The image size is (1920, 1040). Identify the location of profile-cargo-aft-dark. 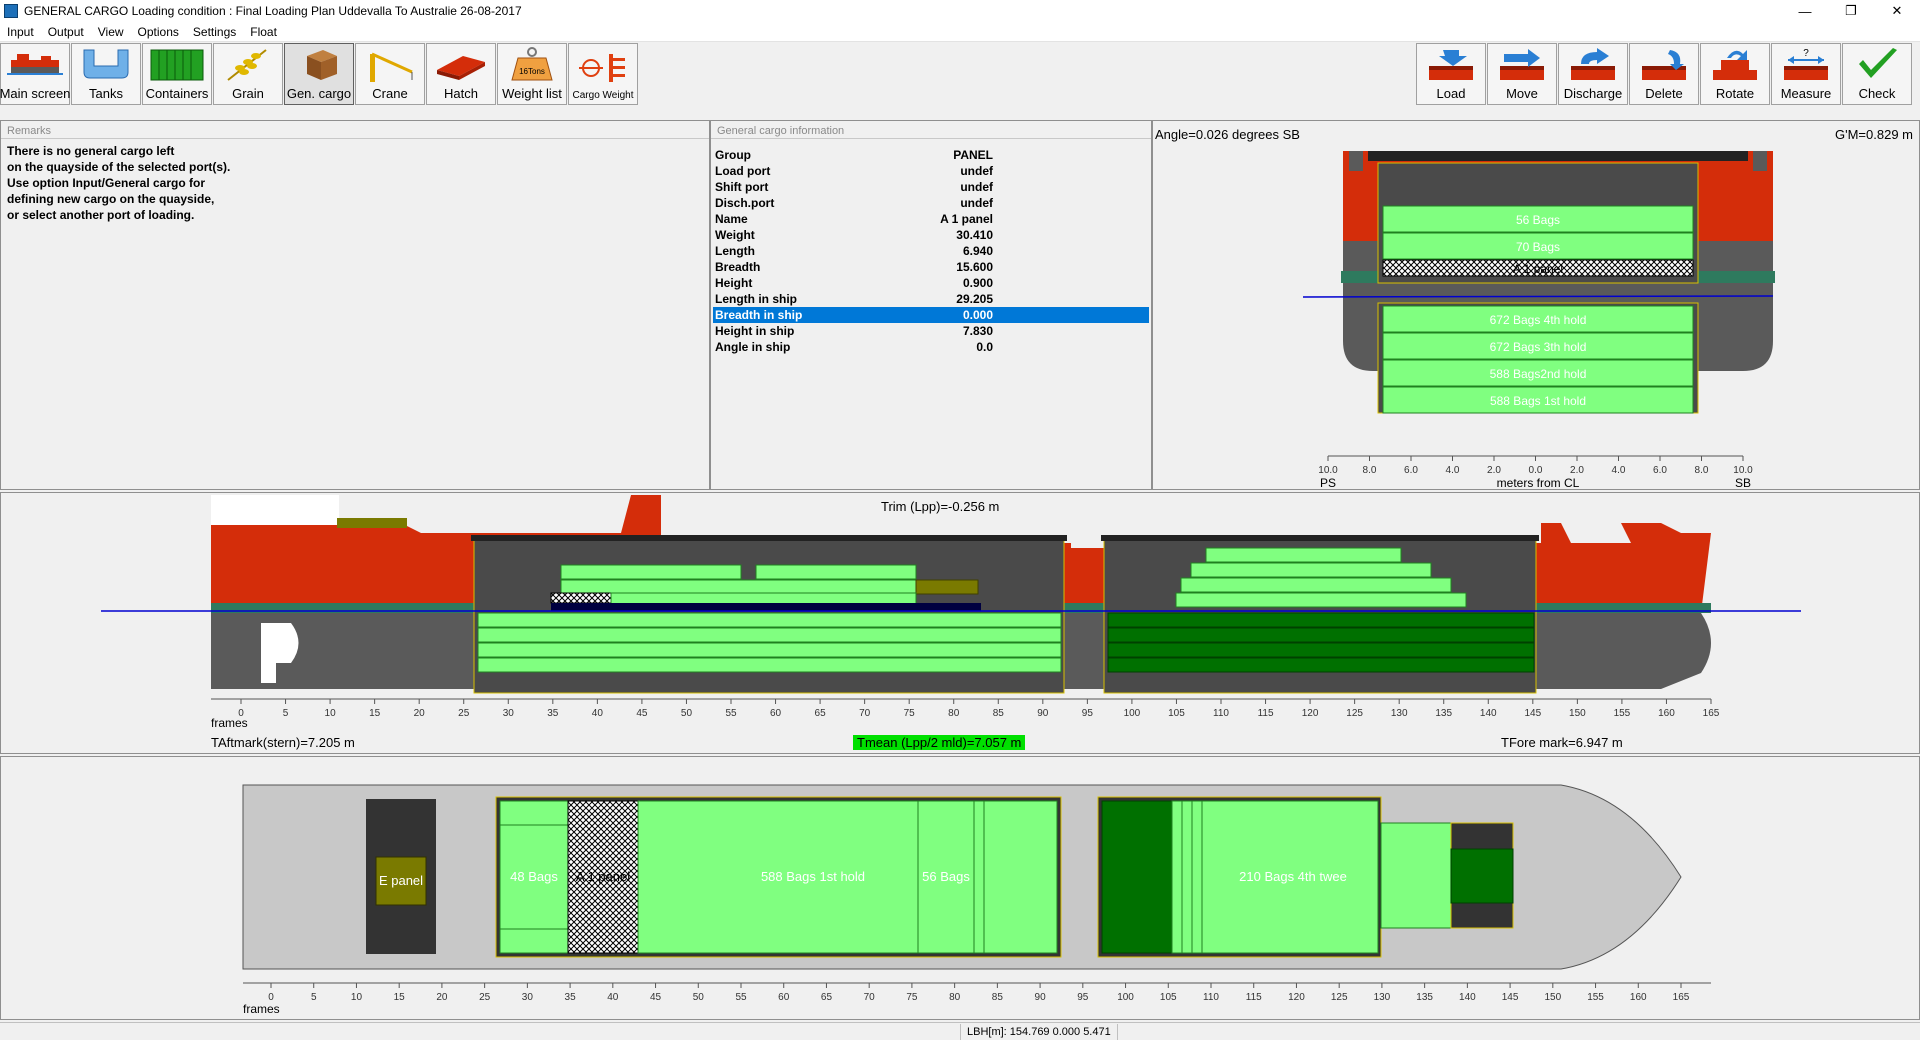
(766, 607).